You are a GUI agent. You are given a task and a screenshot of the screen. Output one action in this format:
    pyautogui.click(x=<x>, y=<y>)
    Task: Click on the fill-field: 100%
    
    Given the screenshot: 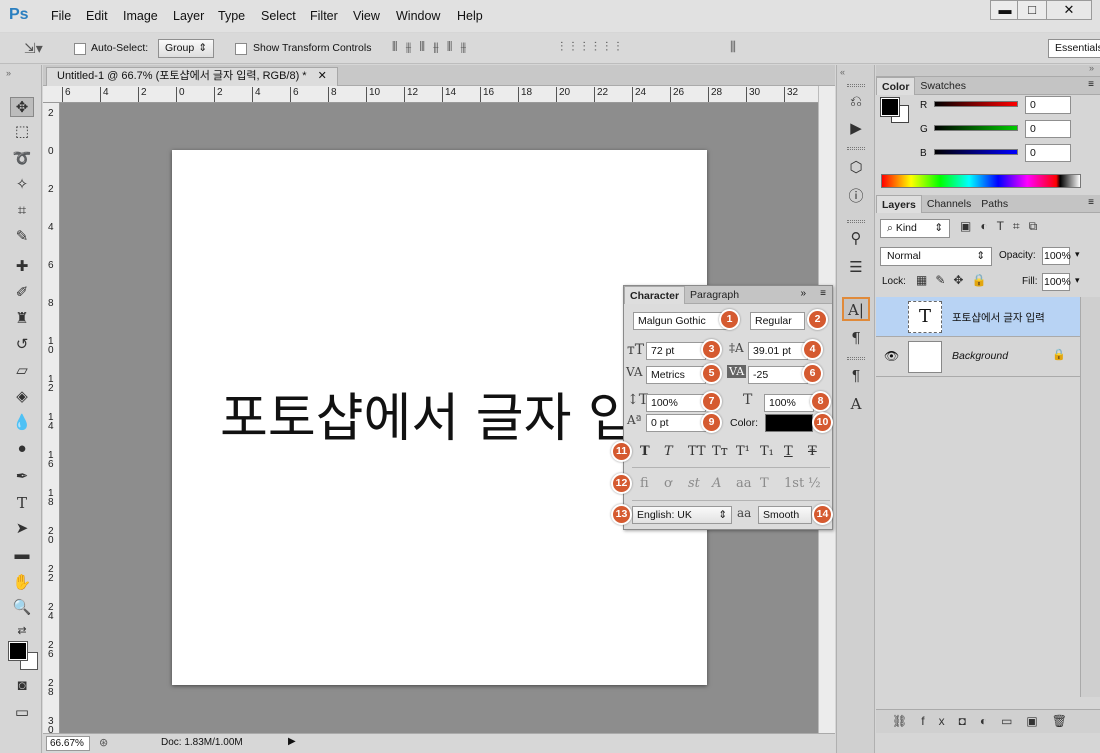 What is the action you would take?
    pyautogui.click(x=1056, y=282)
    